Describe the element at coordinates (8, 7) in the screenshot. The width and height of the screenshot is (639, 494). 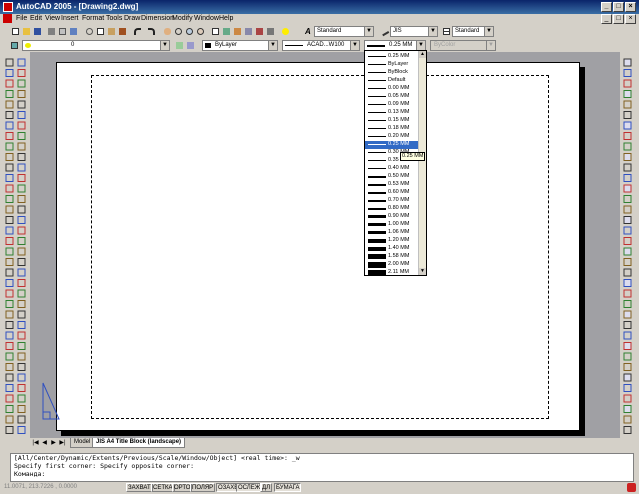
I see `autocad-app-icon` at that location.